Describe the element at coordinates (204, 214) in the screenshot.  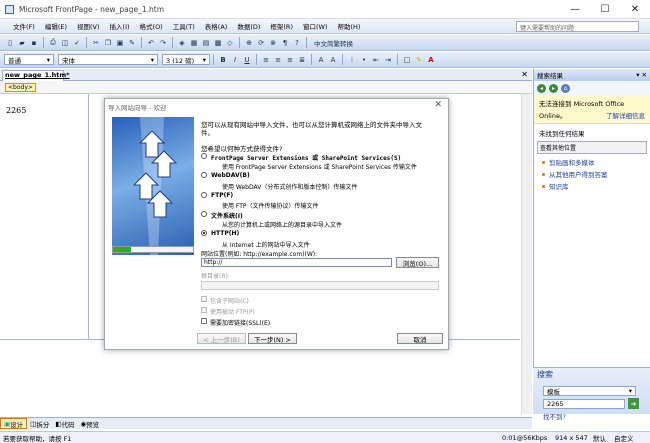
I see `radio-file-system` at that location.